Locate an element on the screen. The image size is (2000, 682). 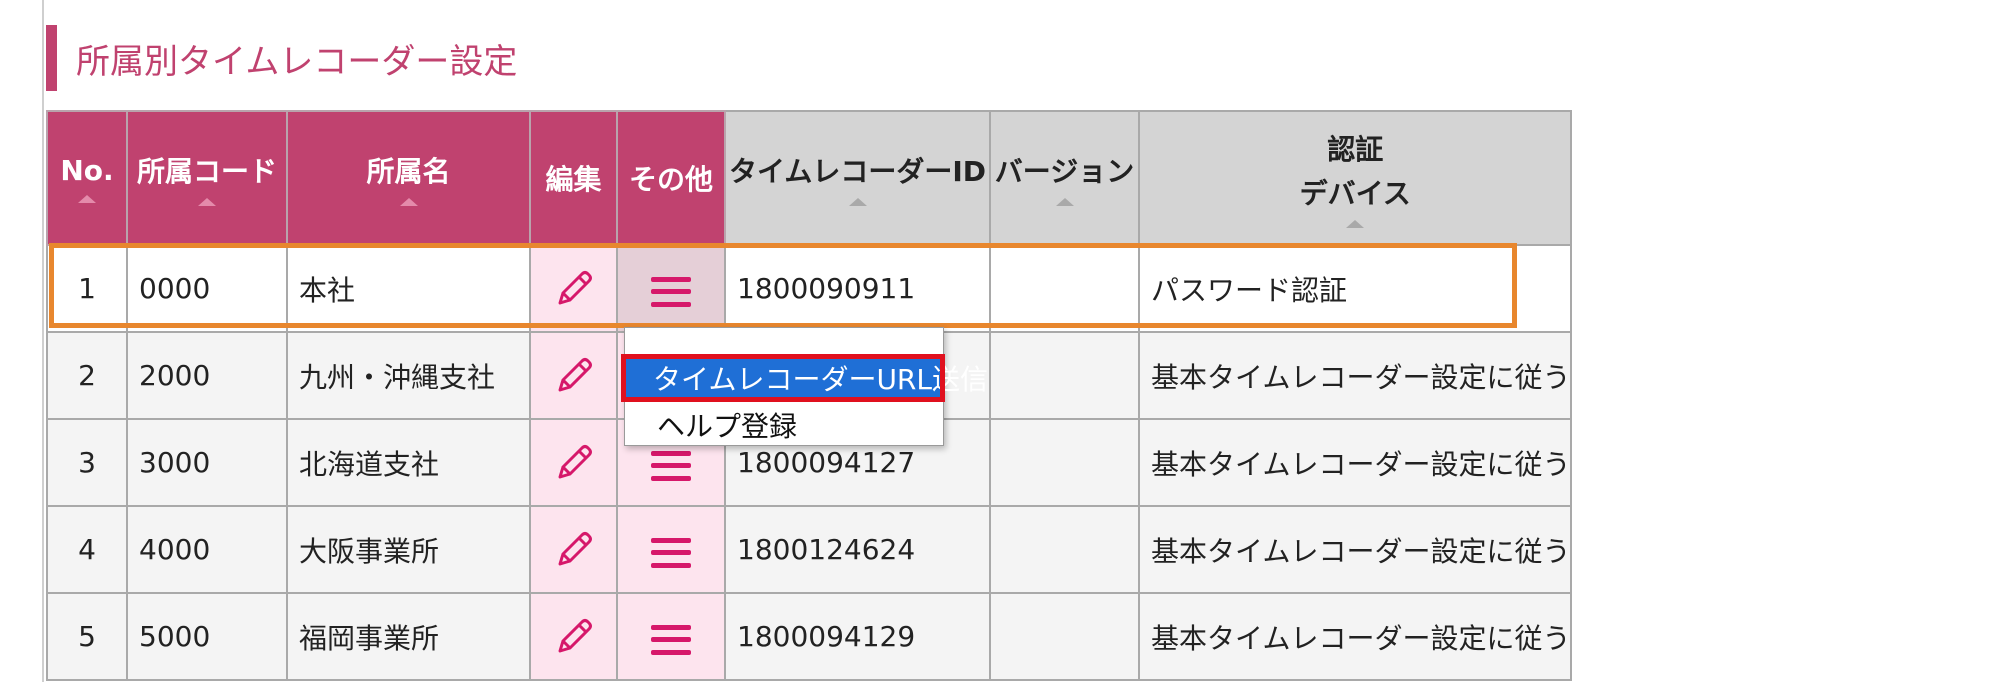
page-title-text: 所属別タイムレコーダー設定 is located at coordinates (297, 61).